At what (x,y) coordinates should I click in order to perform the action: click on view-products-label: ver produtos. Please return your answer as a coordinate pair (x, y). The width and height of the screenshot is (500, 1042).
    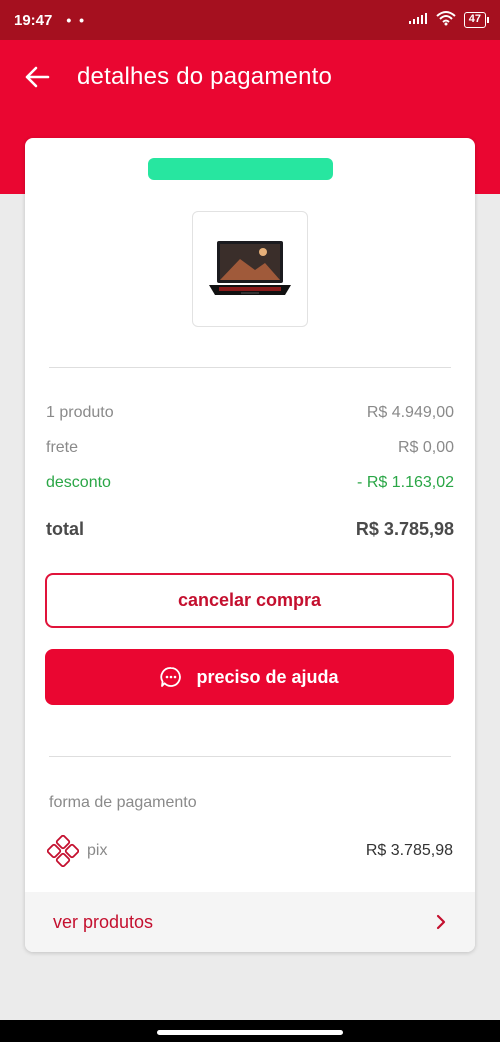
    Looking at the image, I should click on (103, 921).